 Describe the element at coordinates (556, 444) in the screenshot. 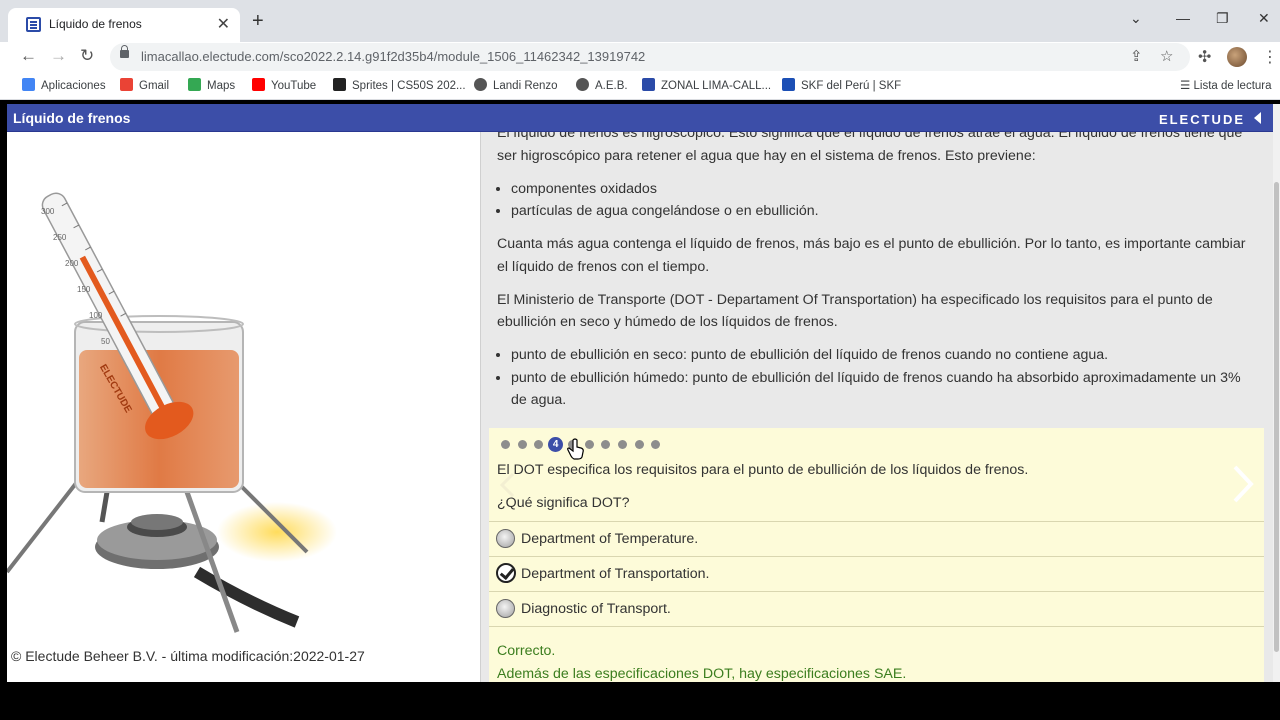

I see `progress-dot-current: 4` at that location.